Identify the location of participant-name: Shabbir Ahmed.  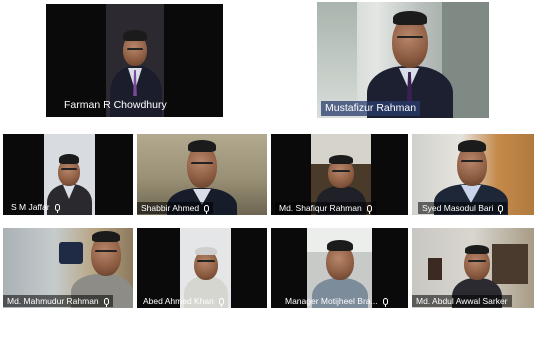
(170, 208).